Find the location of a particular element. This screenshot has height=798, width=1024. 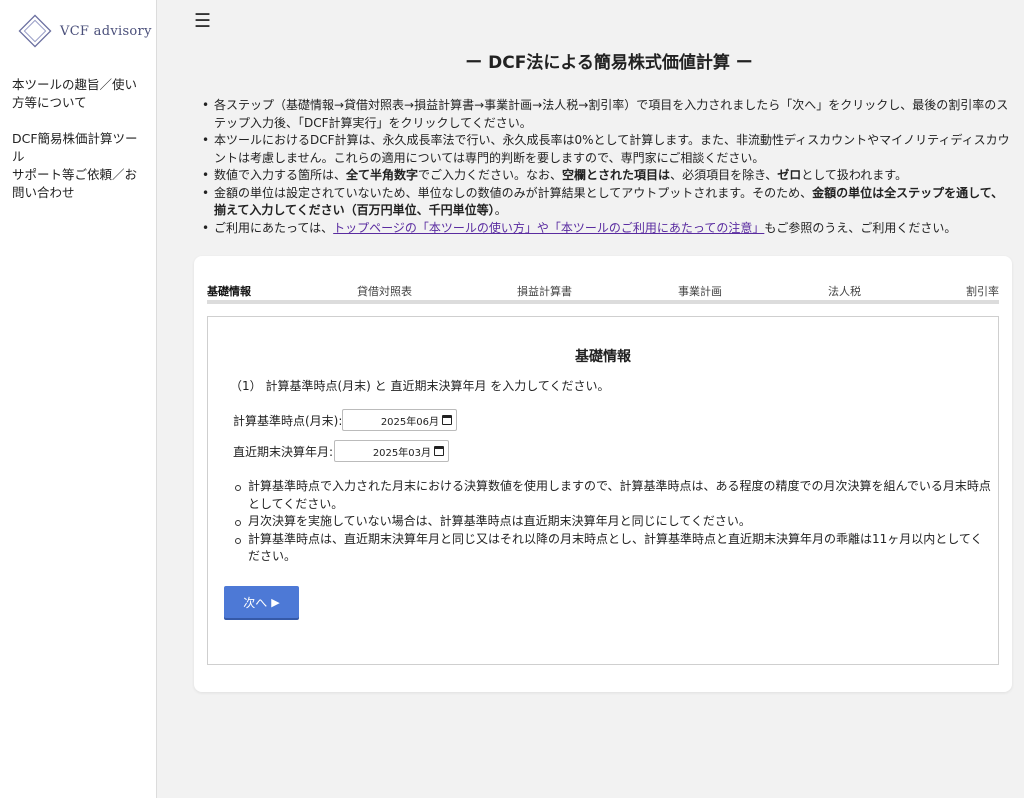

sidebar-item-support: サポート等ご依頼／お問い合わせ is located at coordinates (79, 184).